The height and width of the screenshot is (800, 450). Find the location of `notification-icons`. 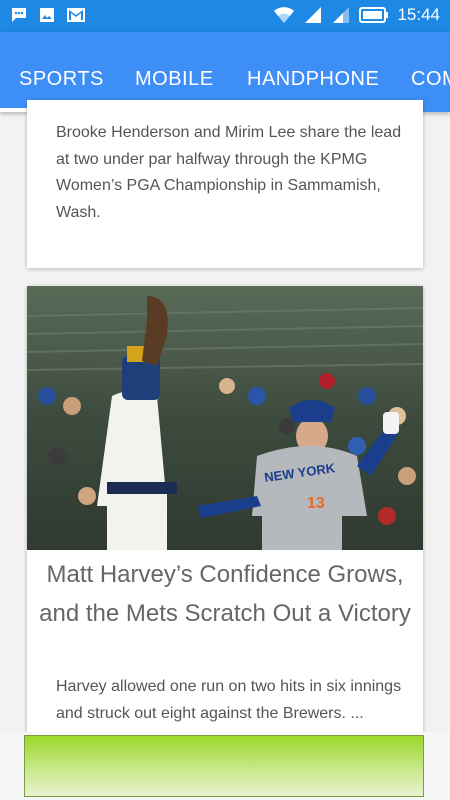

notification-icons is located at coordinates (48, 15).